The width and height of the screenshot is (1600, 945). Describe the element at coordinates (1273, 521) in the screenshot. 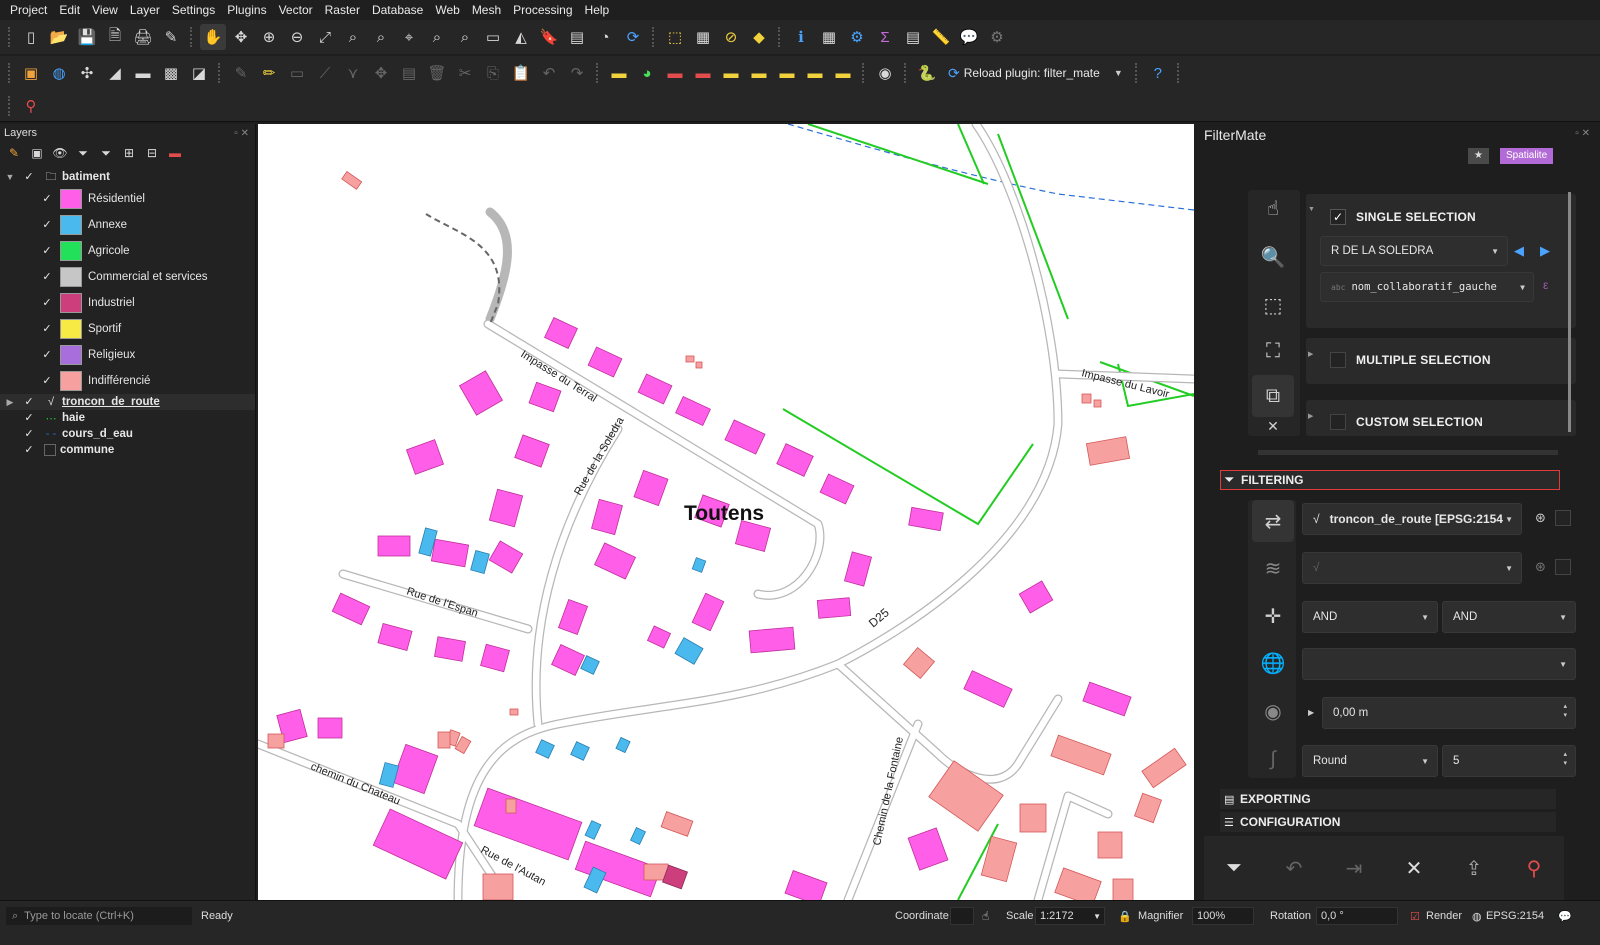

I see `auto-current-layer-icon: ⇄` at that location.